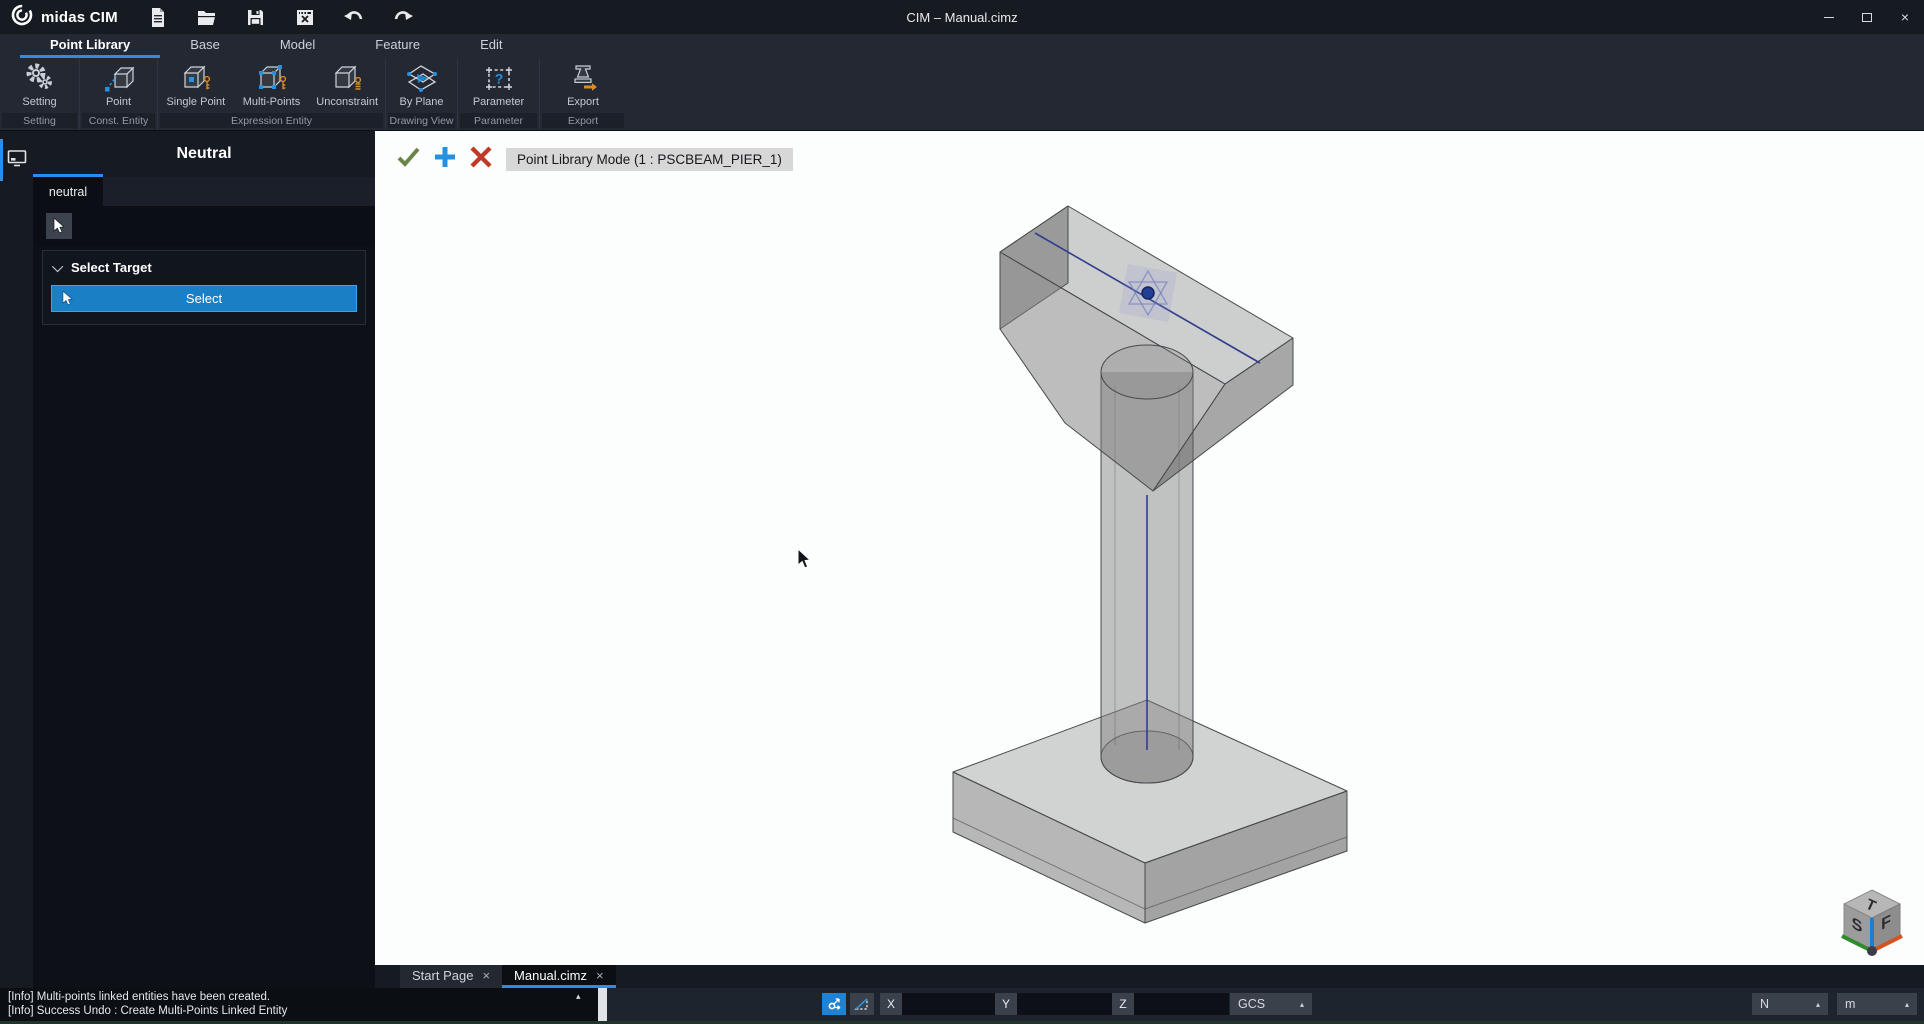 This screenshot has height=1024, width=1924. Describe the element at coordinates (119, 78) in the screenshot. I see `point-icon` at that location.